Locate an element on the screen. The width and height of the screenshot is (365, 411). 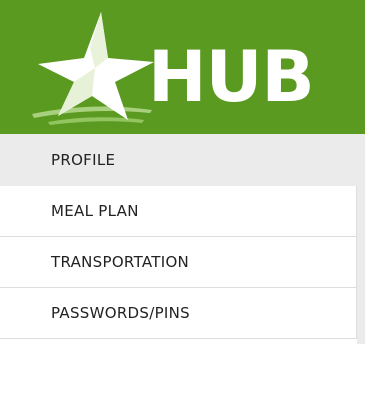
star-icon is located at coordinates (92, 69).